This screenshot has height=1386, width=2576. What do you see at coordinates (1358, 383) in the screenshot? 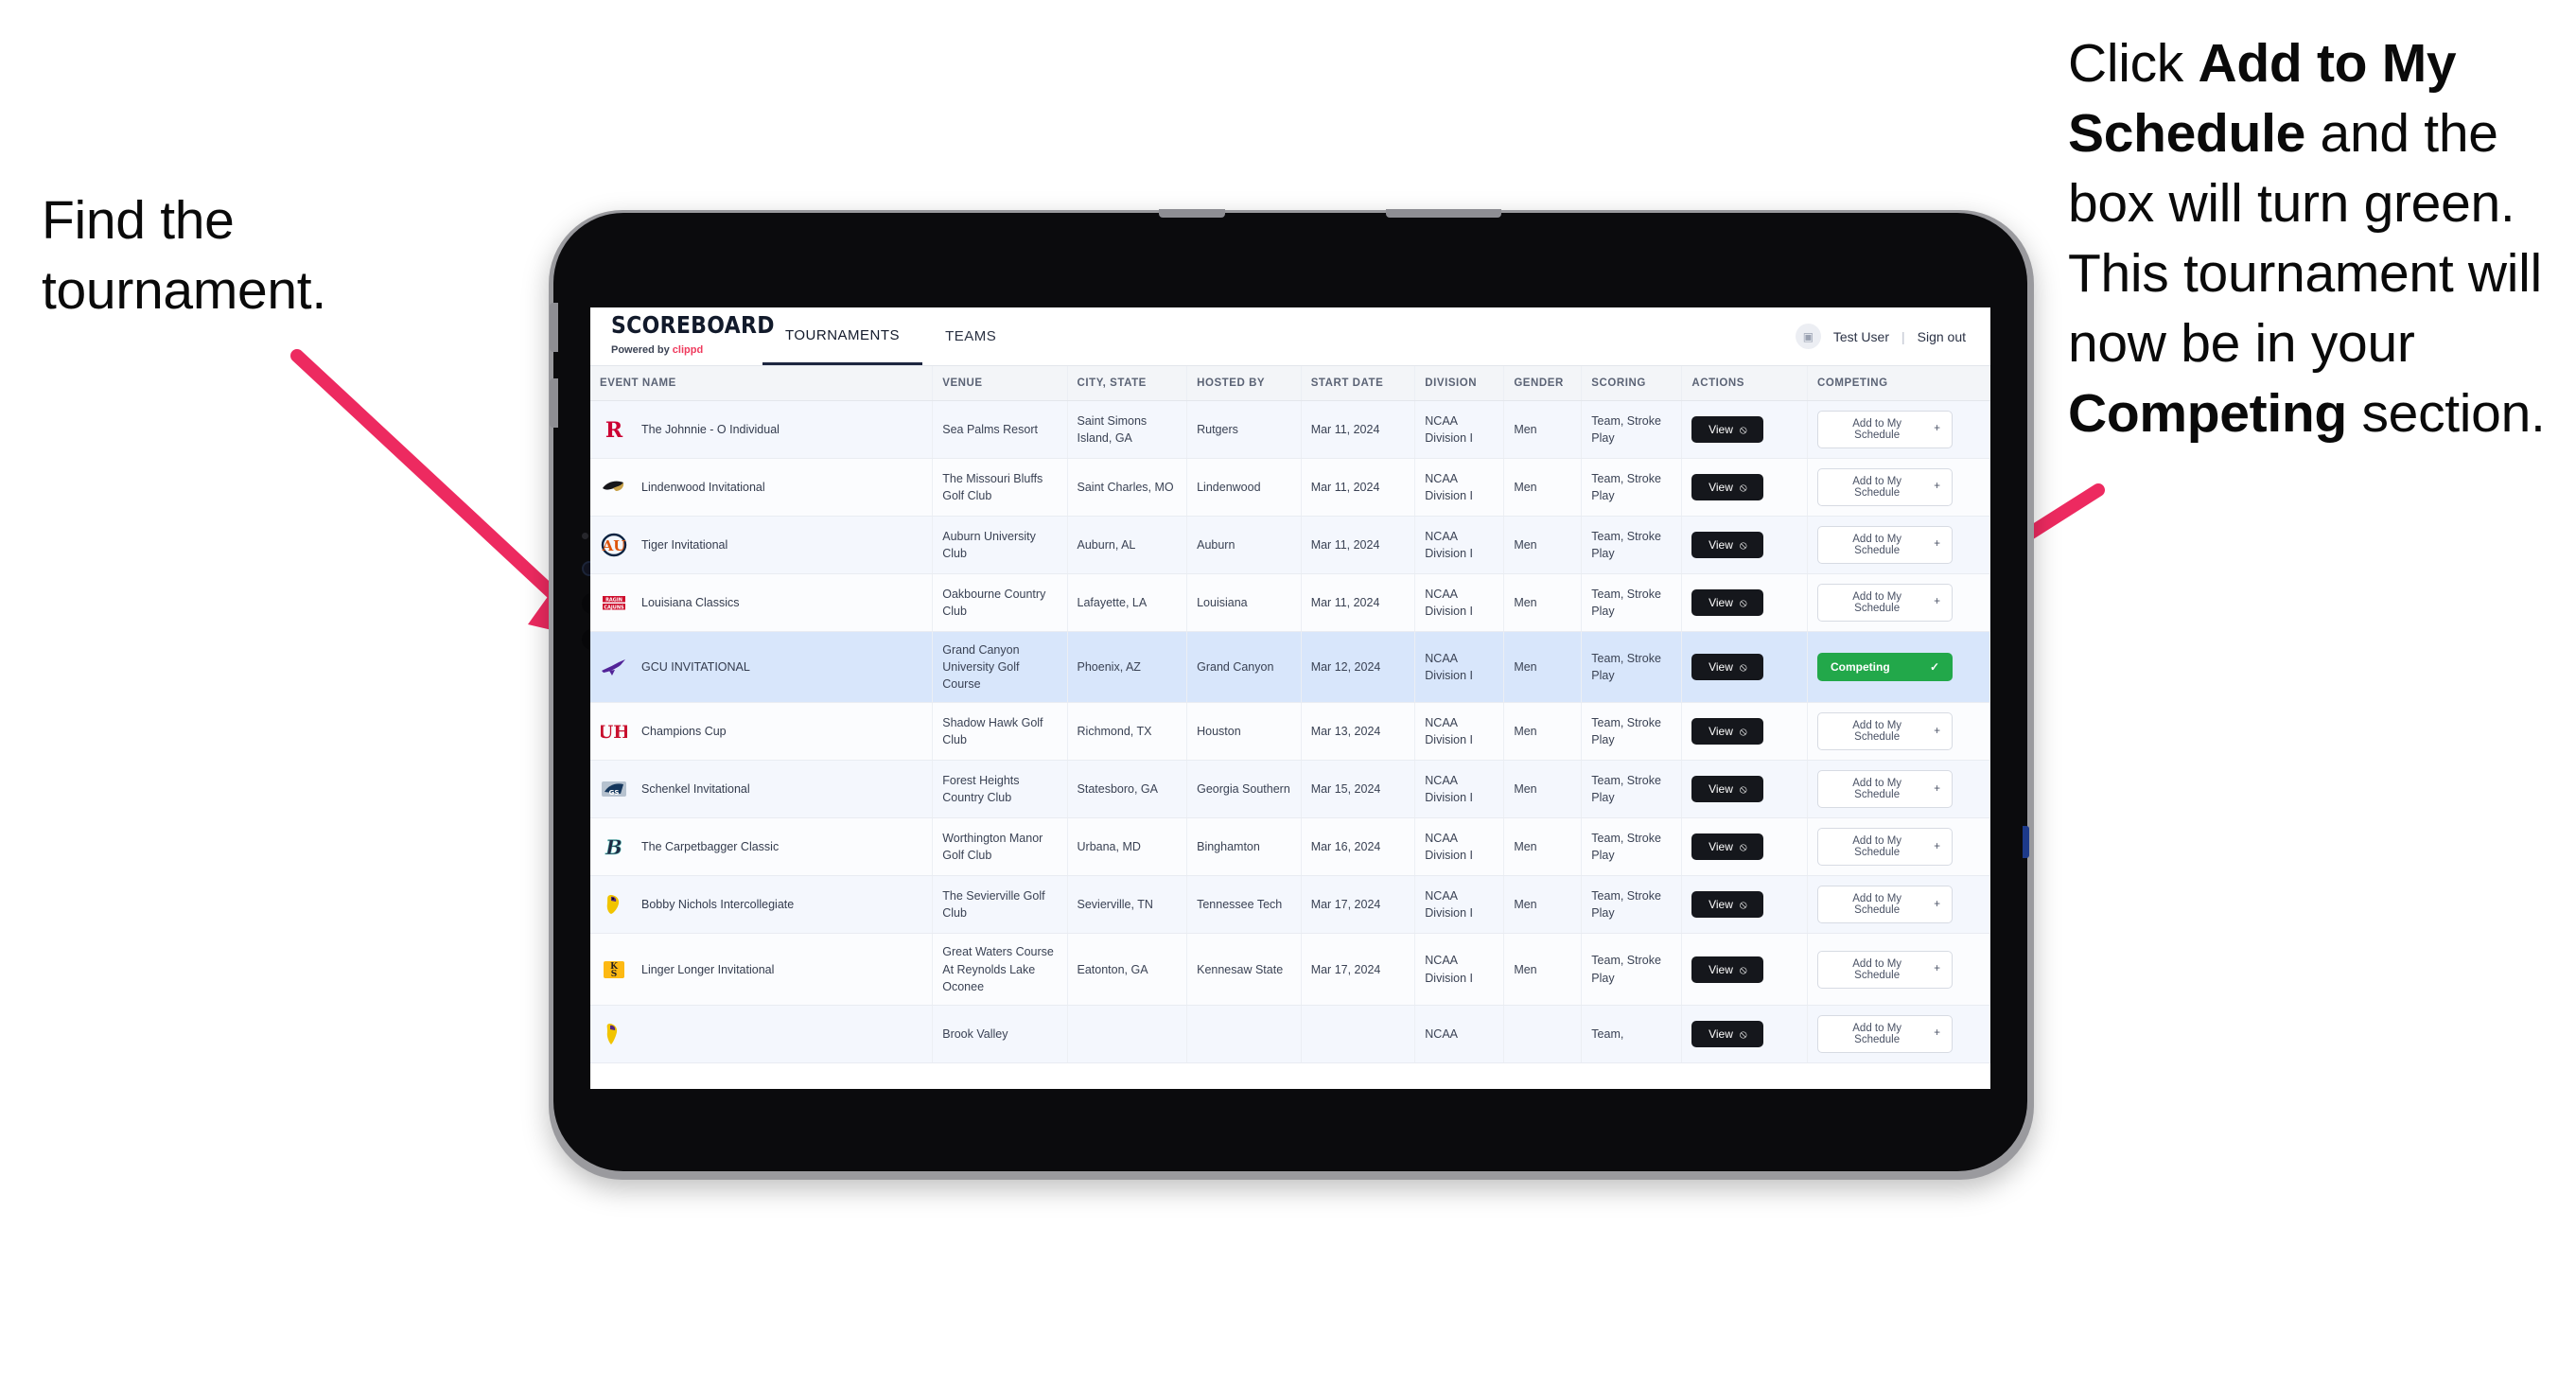
I see `col-start-date: START DATE` at bounding box center [1358, 383].